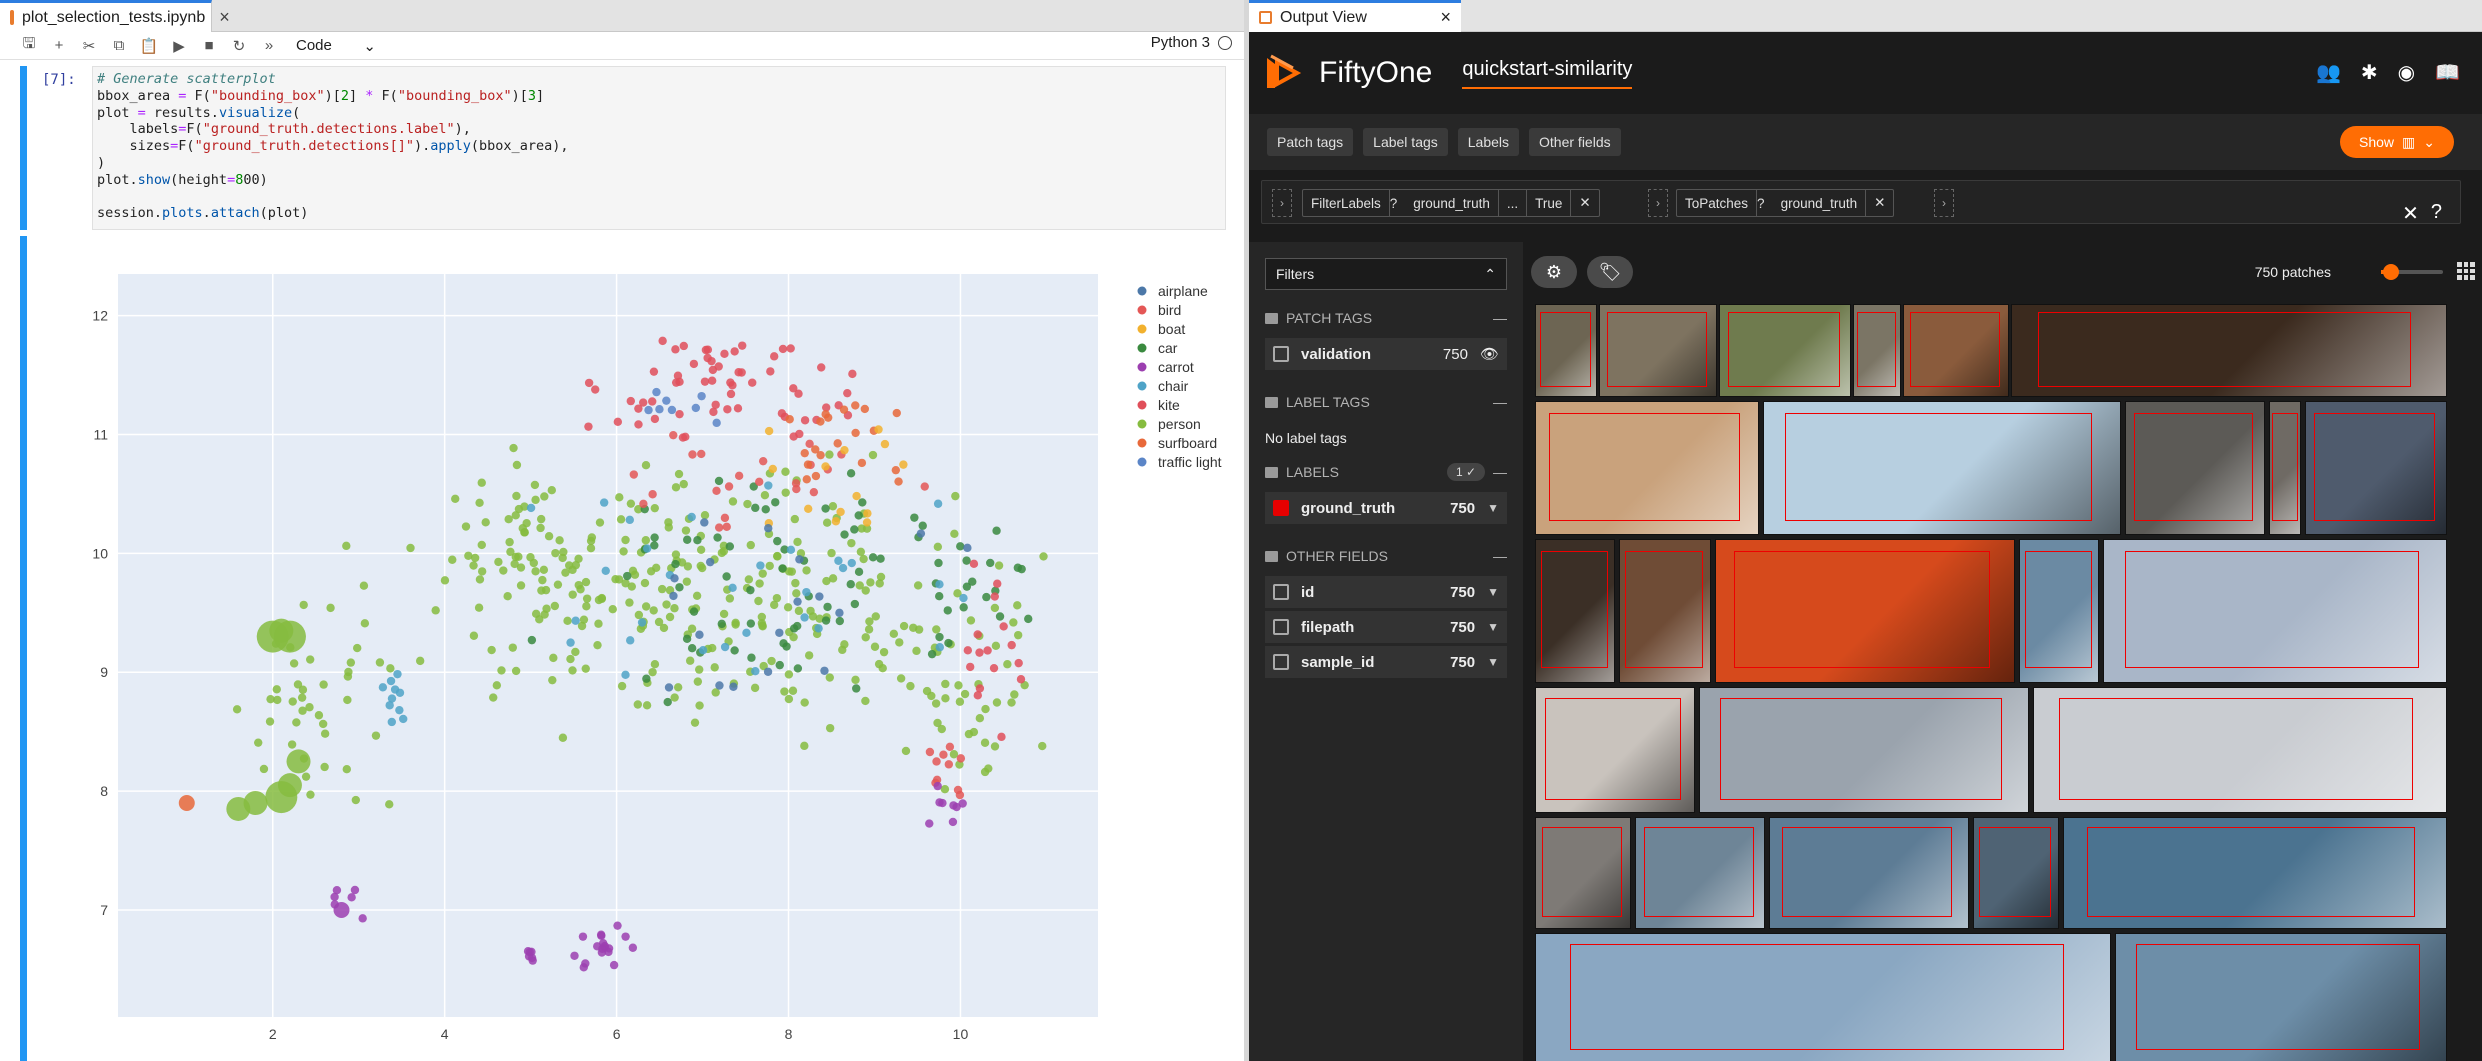  I want to click on fast-forward-icon: », so click(269, 45).